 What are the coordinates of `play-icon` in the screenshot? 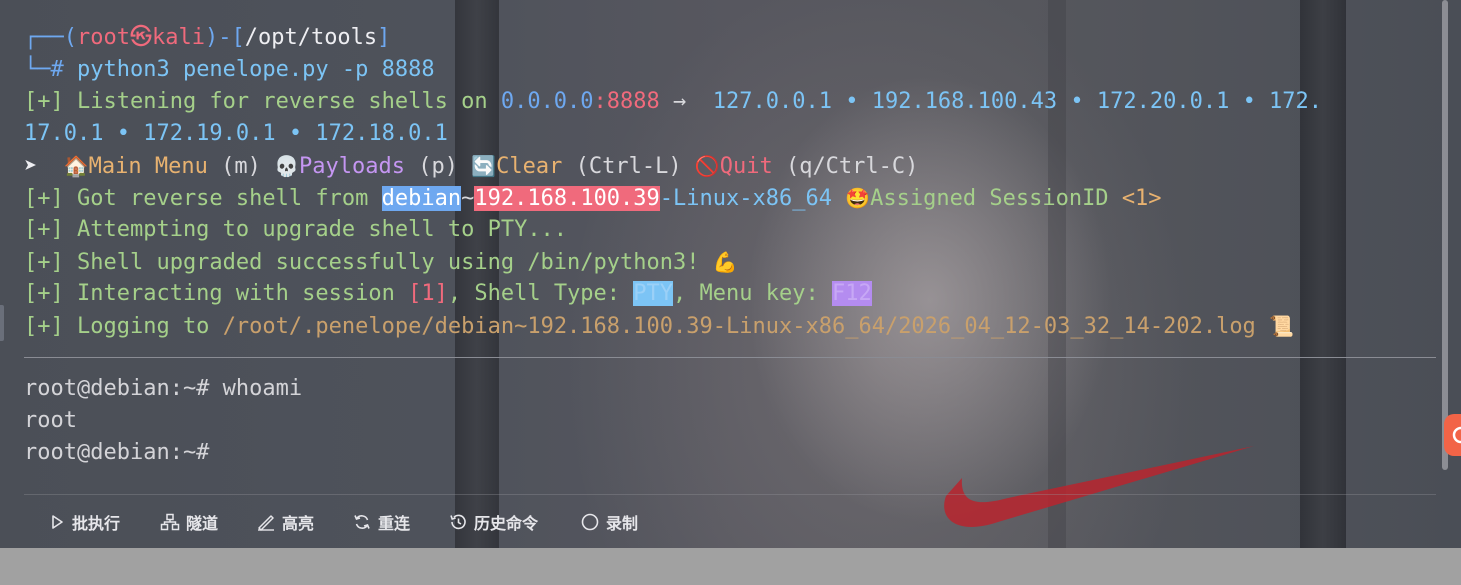 It's located at (57, 522).